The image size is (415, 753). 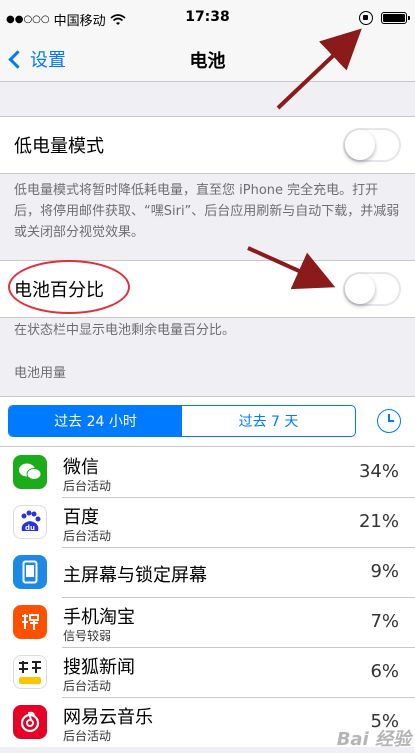 I want to click on arrow-to-percentage-toggle, so click(x=291, y=268).